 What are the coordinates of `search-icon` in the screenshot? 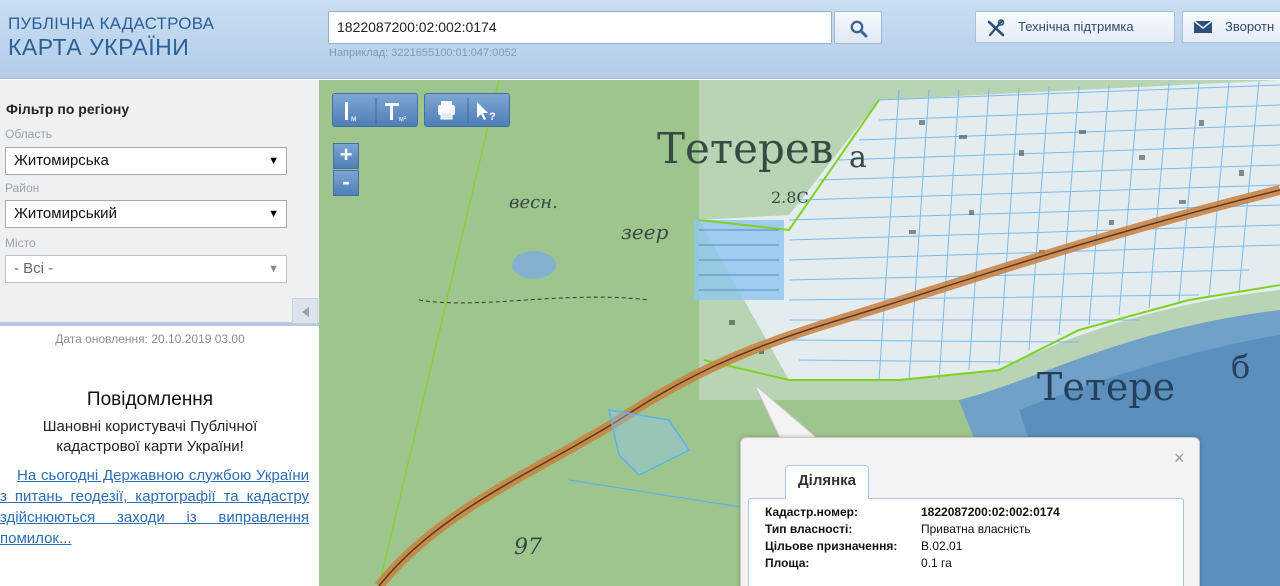 It's located at (859, 29).